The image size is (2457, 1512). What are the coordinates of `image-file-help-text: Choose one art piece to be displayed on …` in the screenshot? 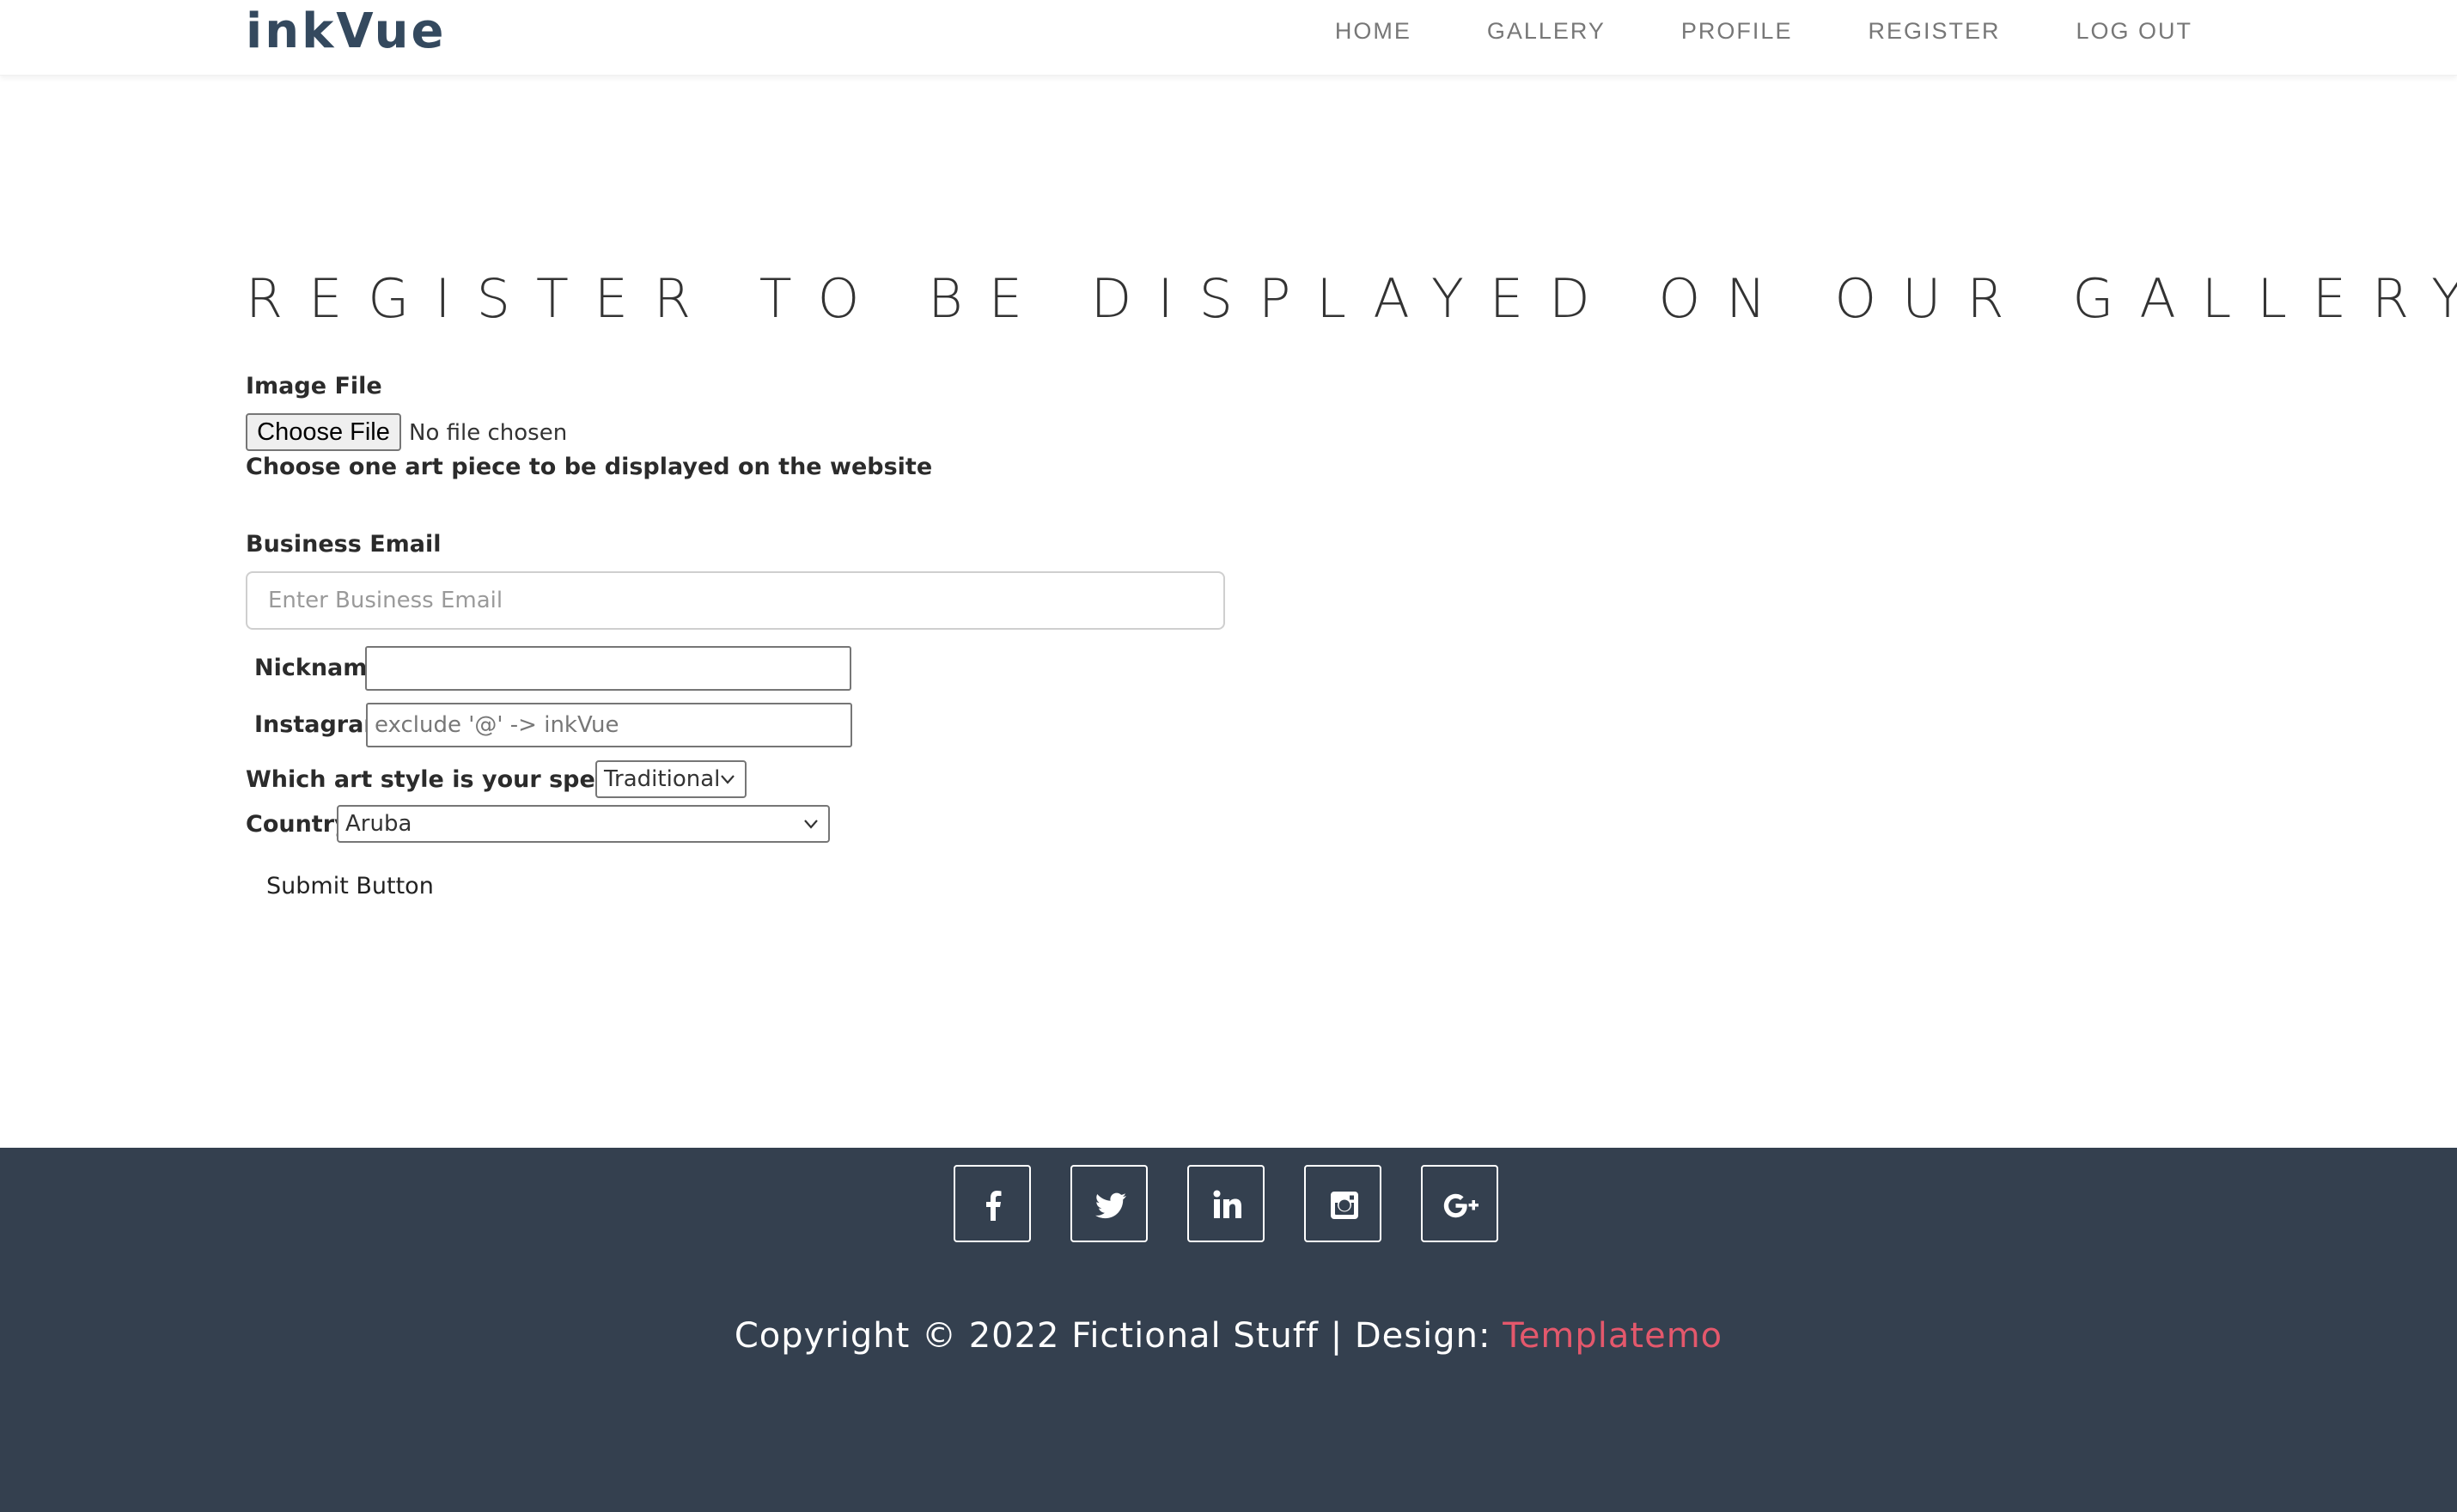 It's located at (589, 467).